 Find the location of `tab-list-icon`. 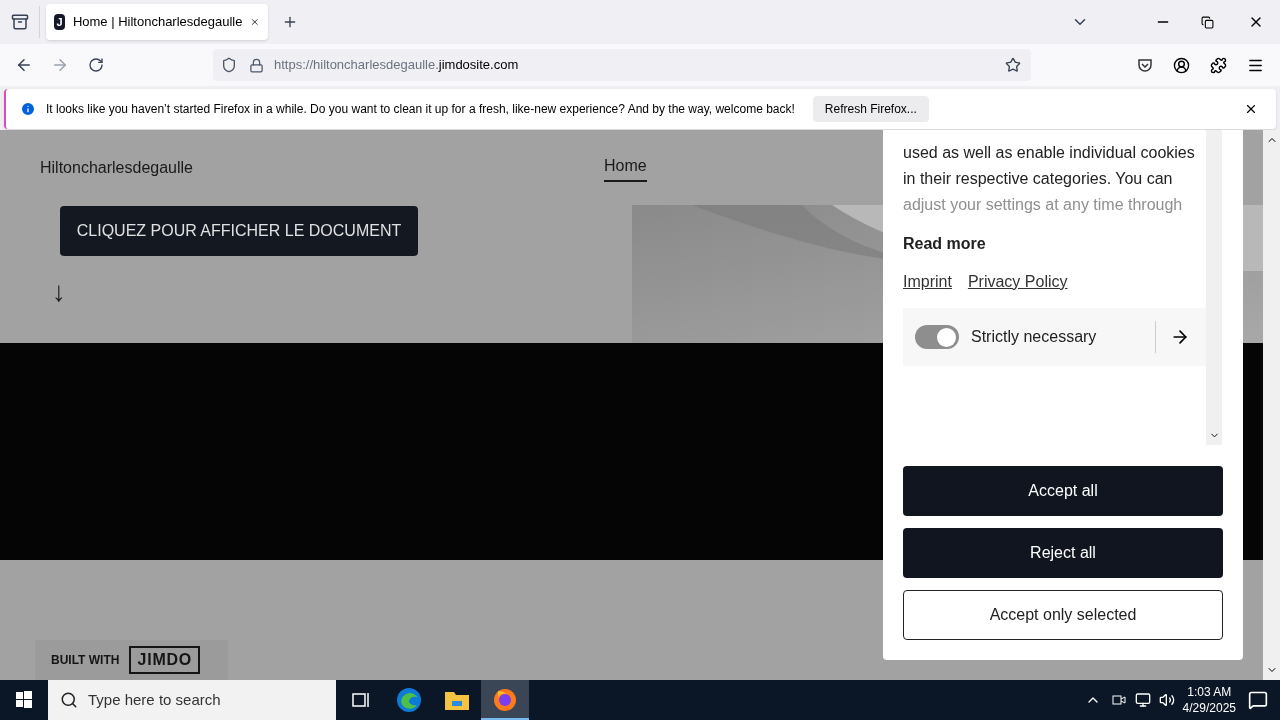

tab-list-icon is located at coordinates (19, 22).